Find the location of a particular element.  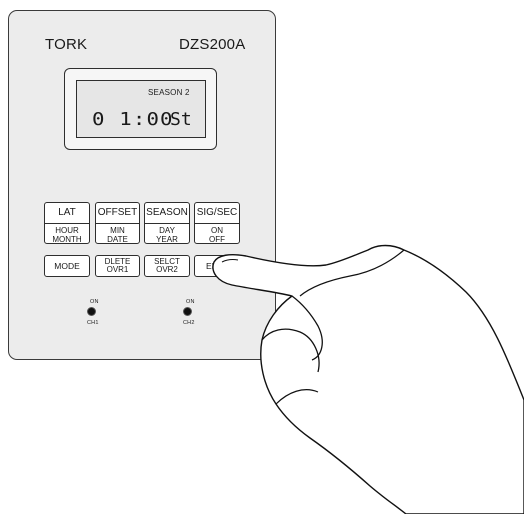

brand-label: TORK is located at coordinates (66, 44).